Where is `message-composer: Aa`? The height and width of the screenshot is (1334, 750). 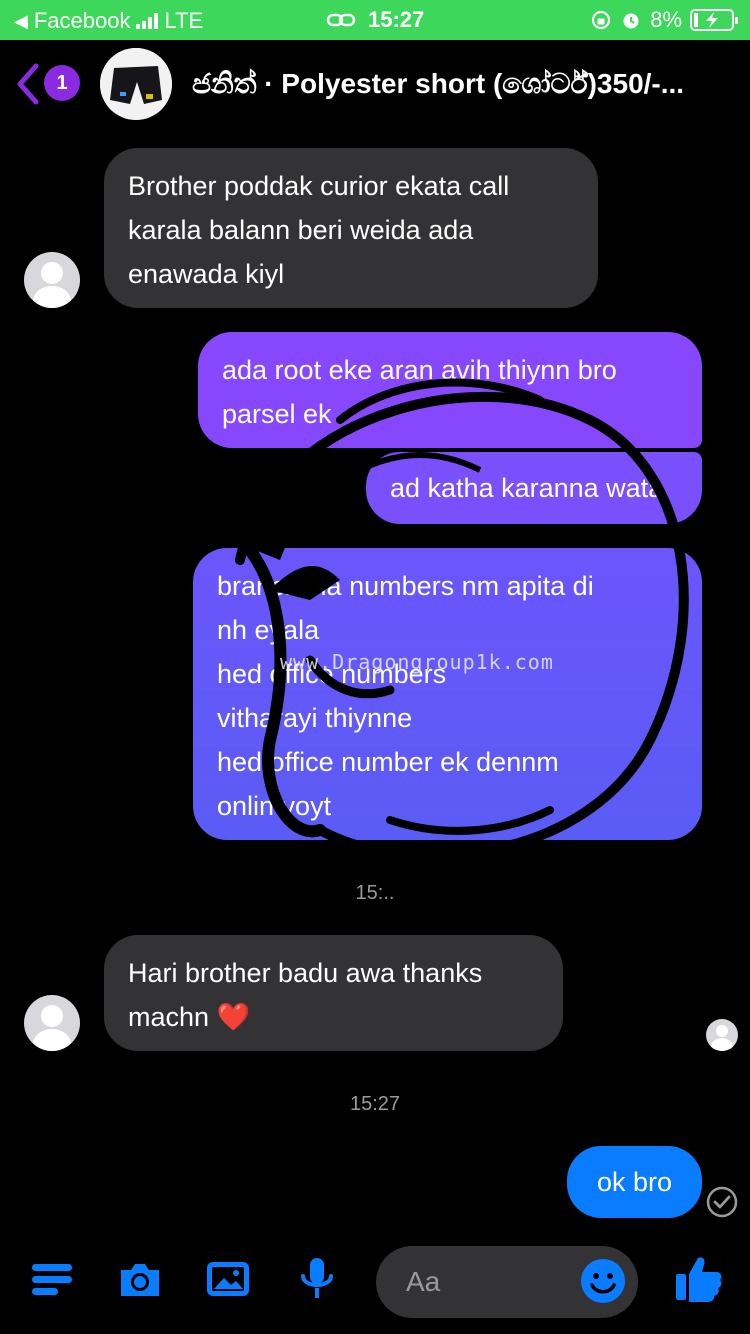
message-composer: Aa is located at coordinates (375, 1282).